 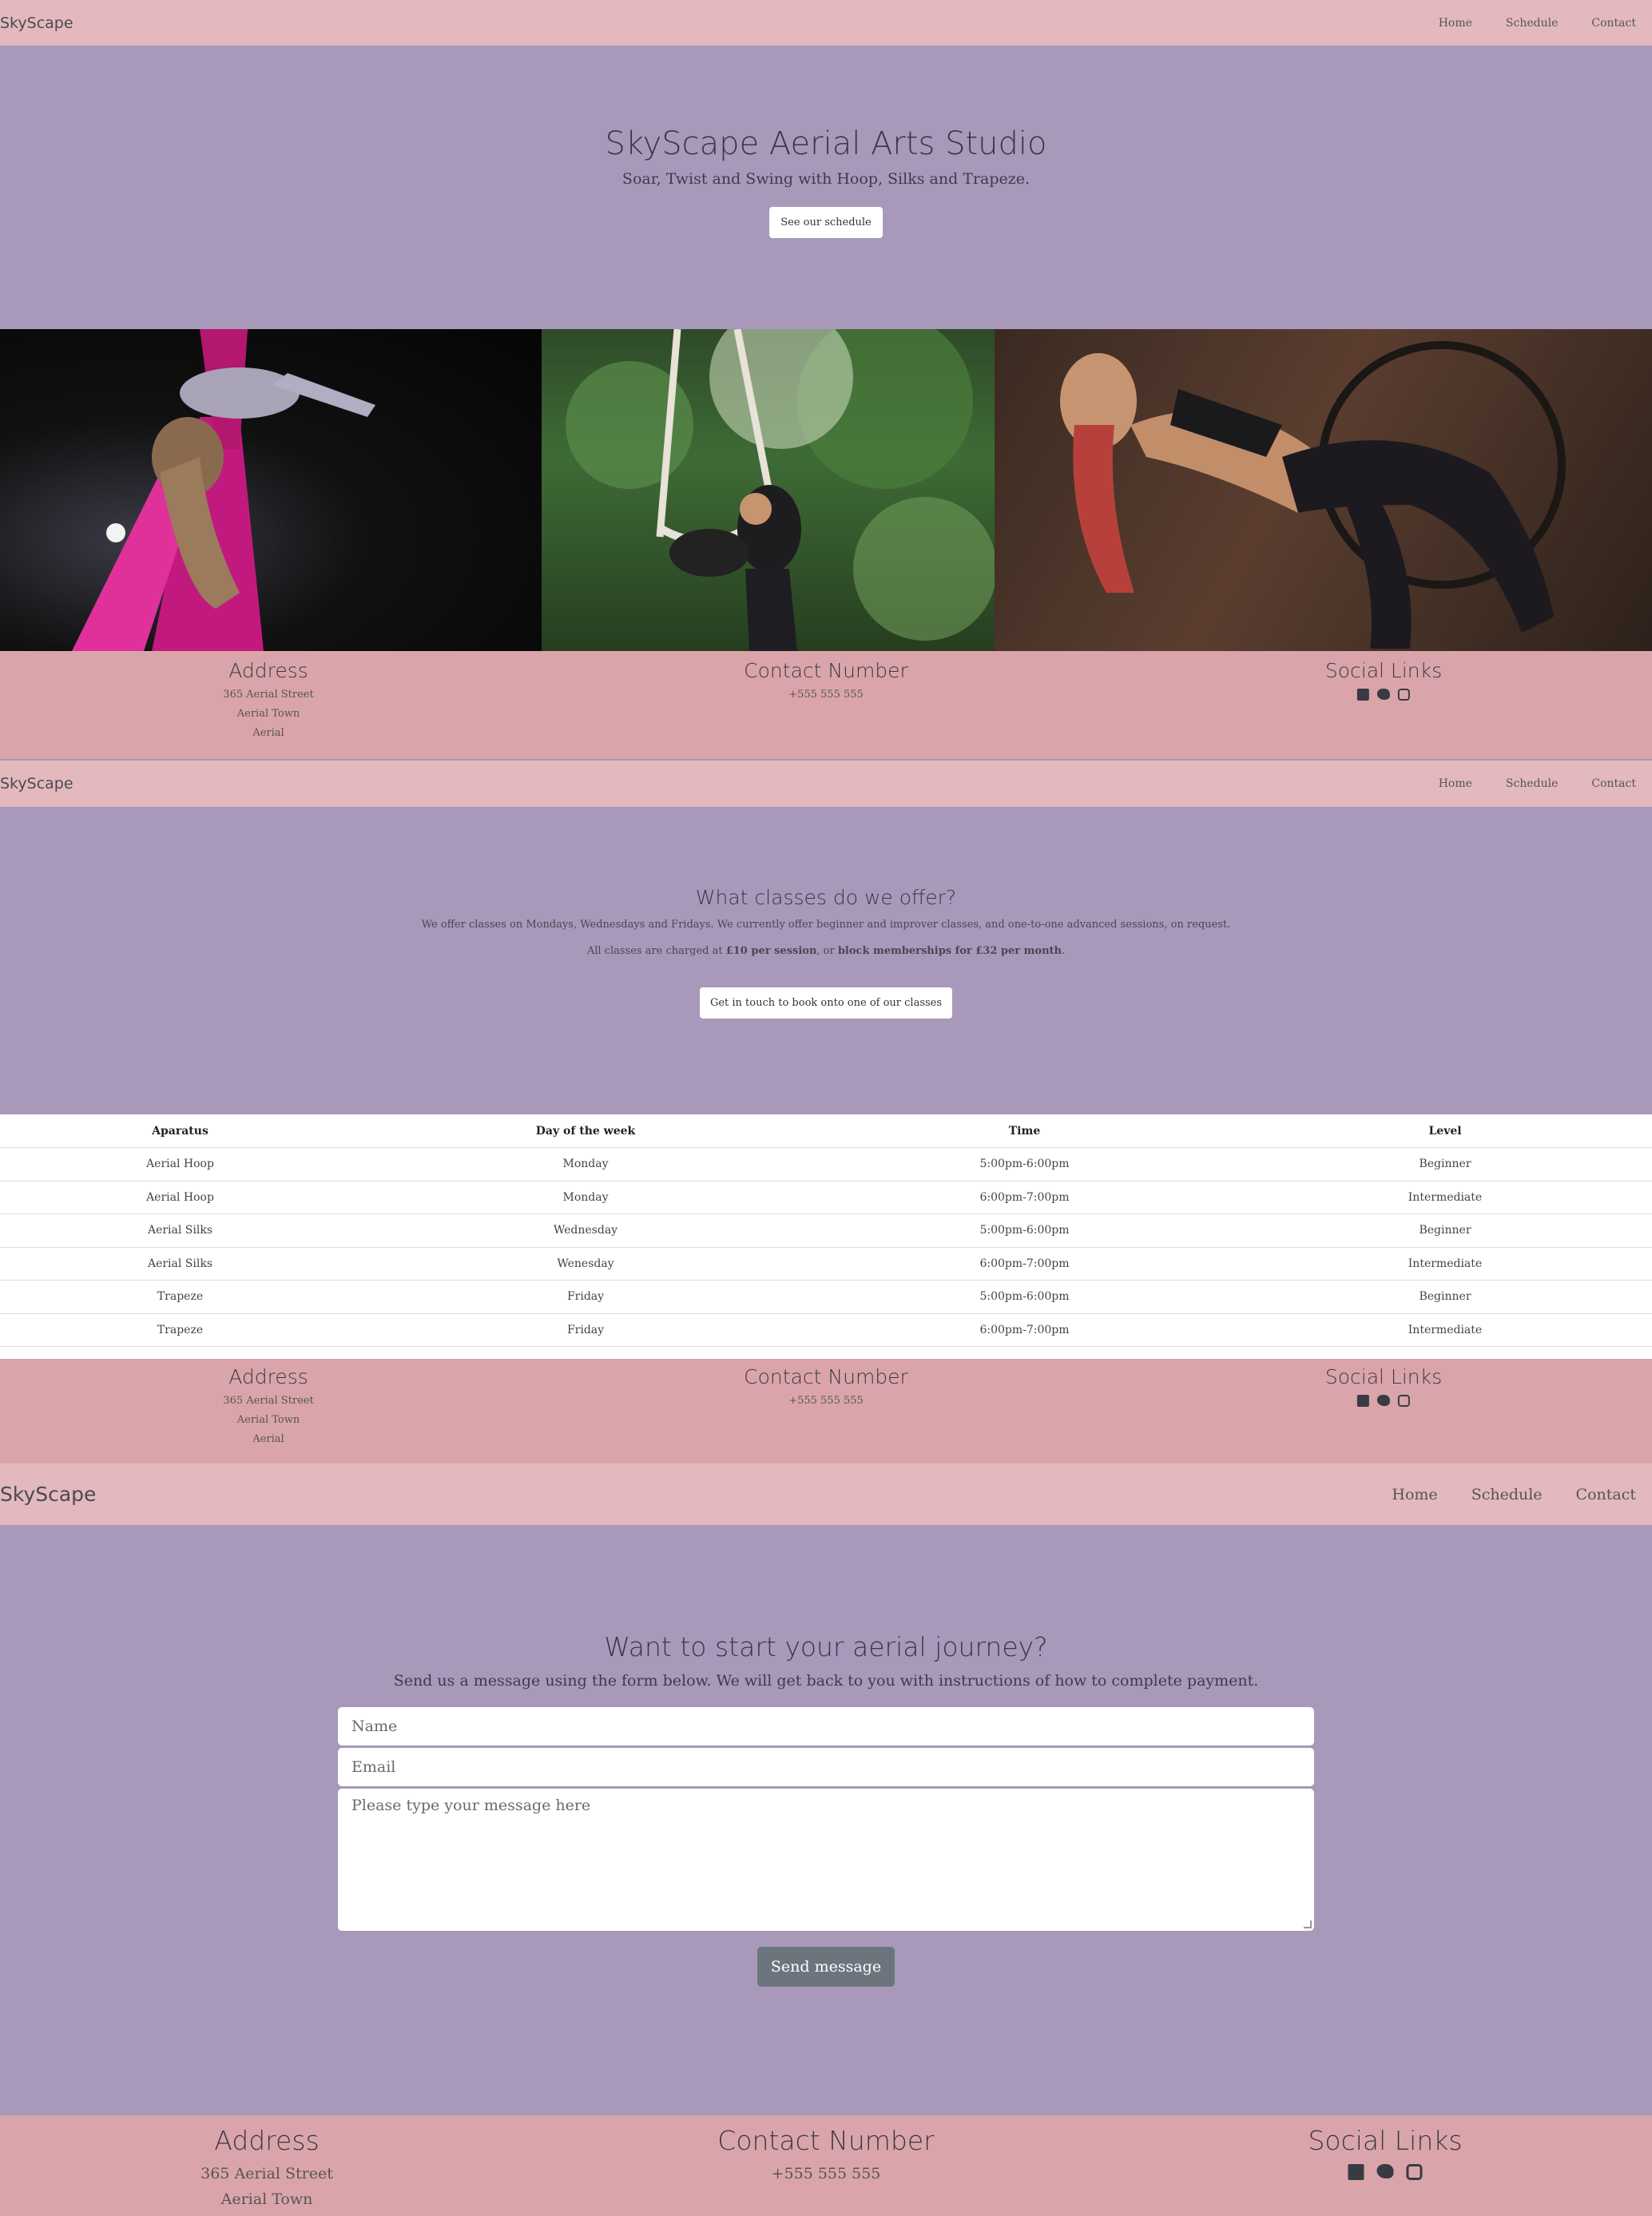 What do you see at coordinates (656, 951) in the screenshot?
I see `price-prefix: All classes are charged at` at bounding box center [656, 951].